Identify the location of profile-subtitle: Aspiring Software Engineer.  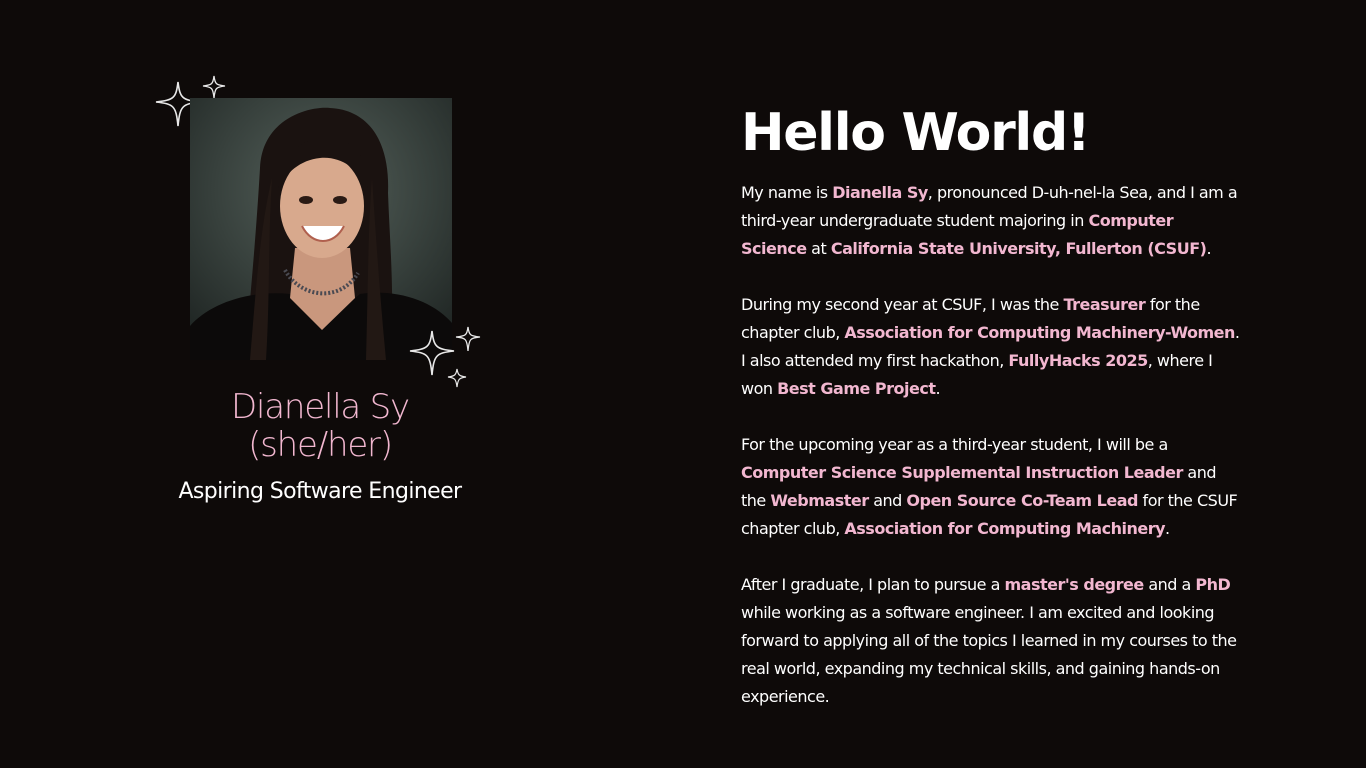
(320, 491).